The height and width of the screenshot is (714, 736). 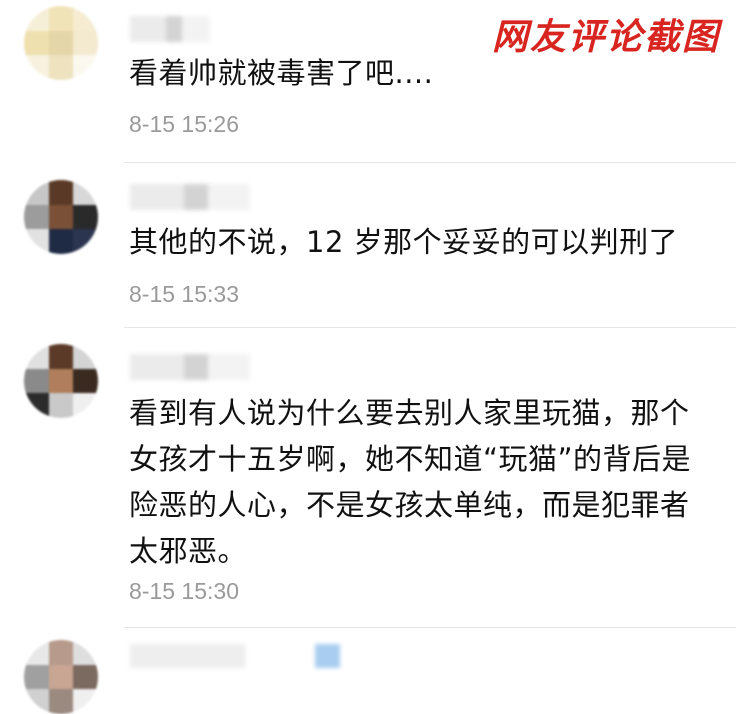 What do you see at coordinates (404, 242) in the screenshot?
I see `comment-text: 其他的不说，12 岁那个妥妥的可以判刑了` at bounding box center [404, 242].